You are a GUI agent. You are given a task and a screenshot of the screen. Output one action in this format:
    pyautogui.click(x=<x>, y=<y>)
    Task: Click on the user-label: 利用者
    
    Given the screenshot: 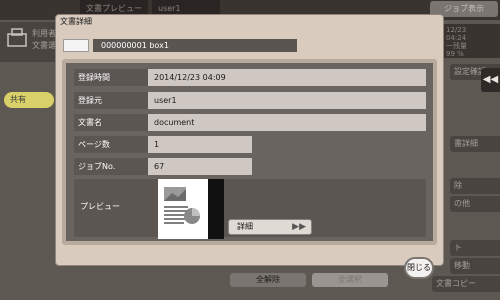 What is the action you would take?
    pyautogui.click(x=44, y=33)
    